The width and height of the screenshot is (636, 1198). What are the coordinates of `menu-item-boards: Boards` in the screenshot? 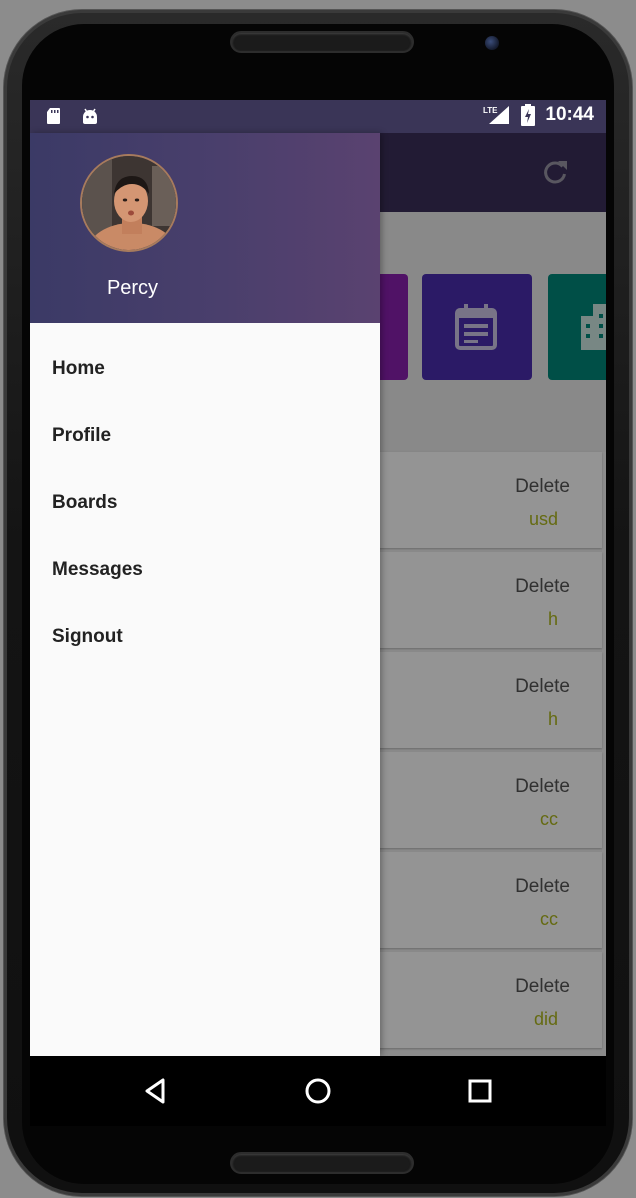 It's located at (84, 503).